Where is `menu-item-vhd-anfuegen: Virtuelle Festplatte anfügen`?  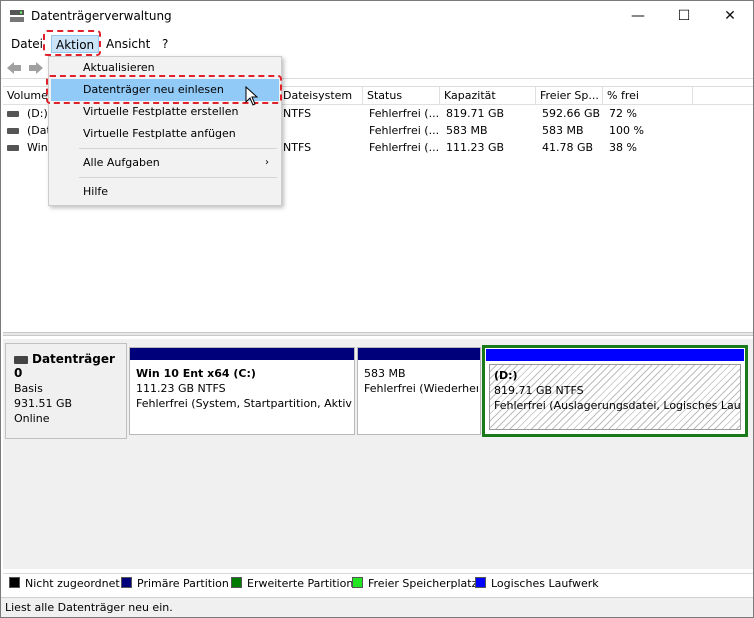 menu-item-vhd-anfuegen: Virtuelle Festplatte anfügen is located at coordinates (165, 134).